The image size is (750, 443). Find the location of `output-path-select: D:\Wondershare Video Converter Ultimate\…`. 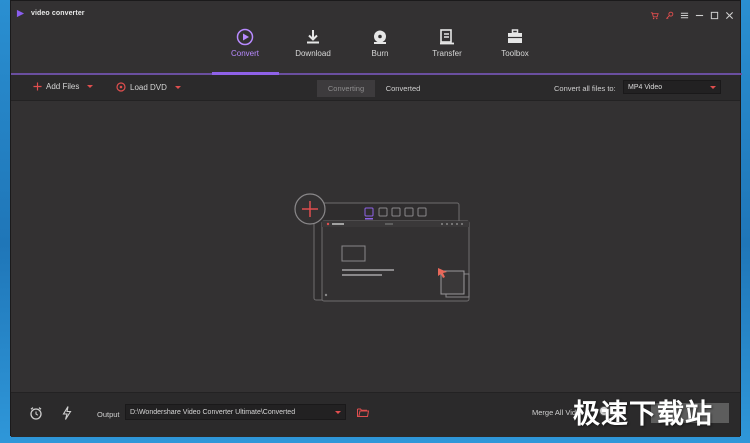

output-path-select: D:\Wondershare Video Converter Ultimate\… is located at coordinates (235, 412).